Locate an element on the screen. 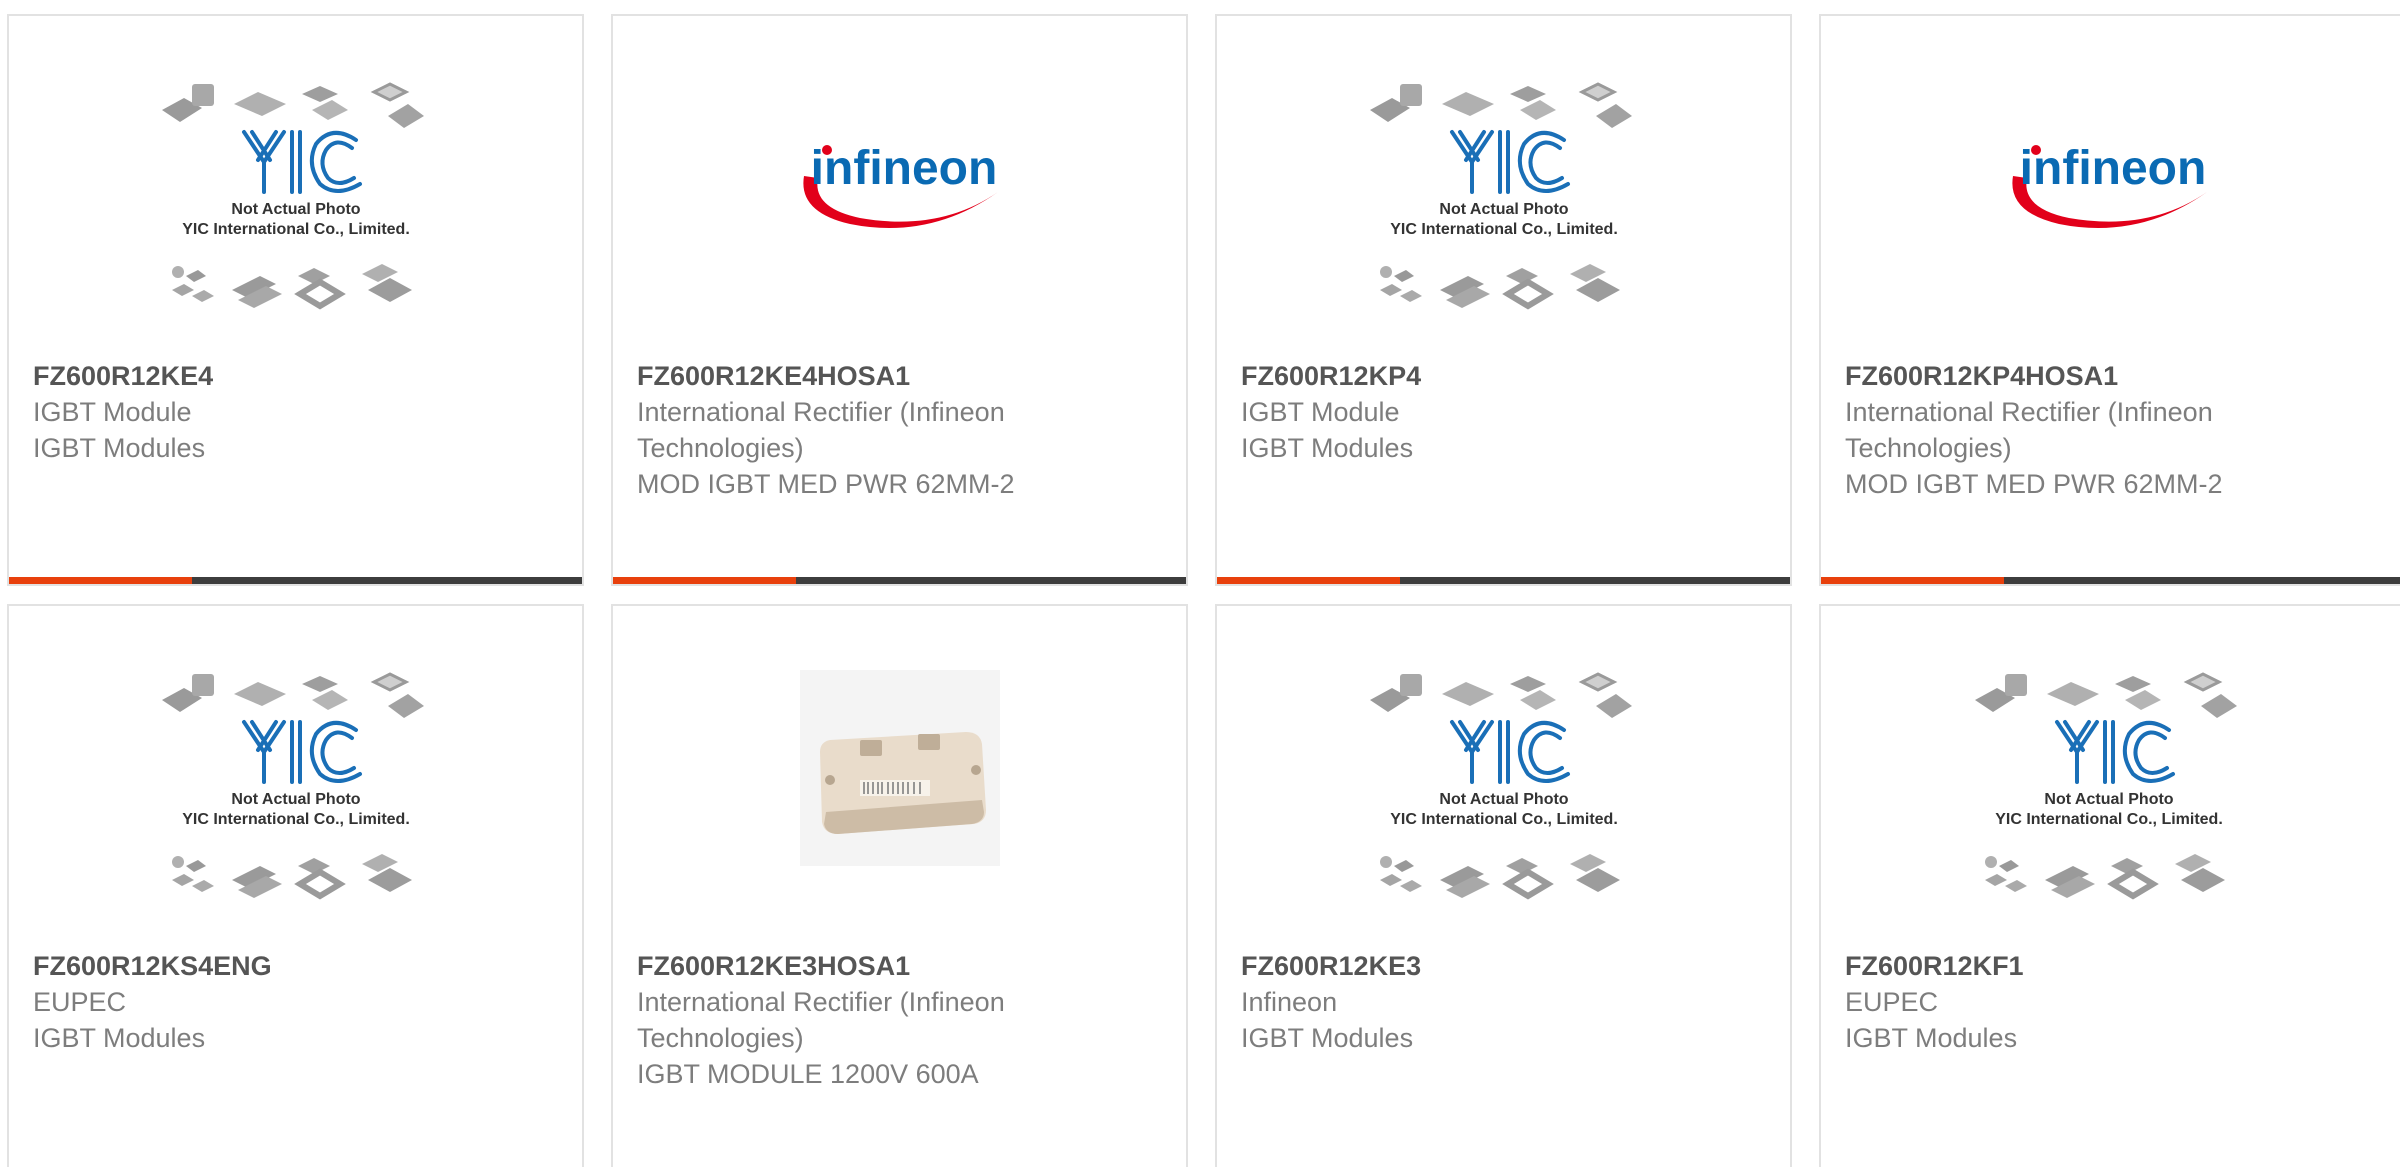 The width and height of the screenshot is (2400, 1167). igbt-module-photo is located at coordinates (899, 768).